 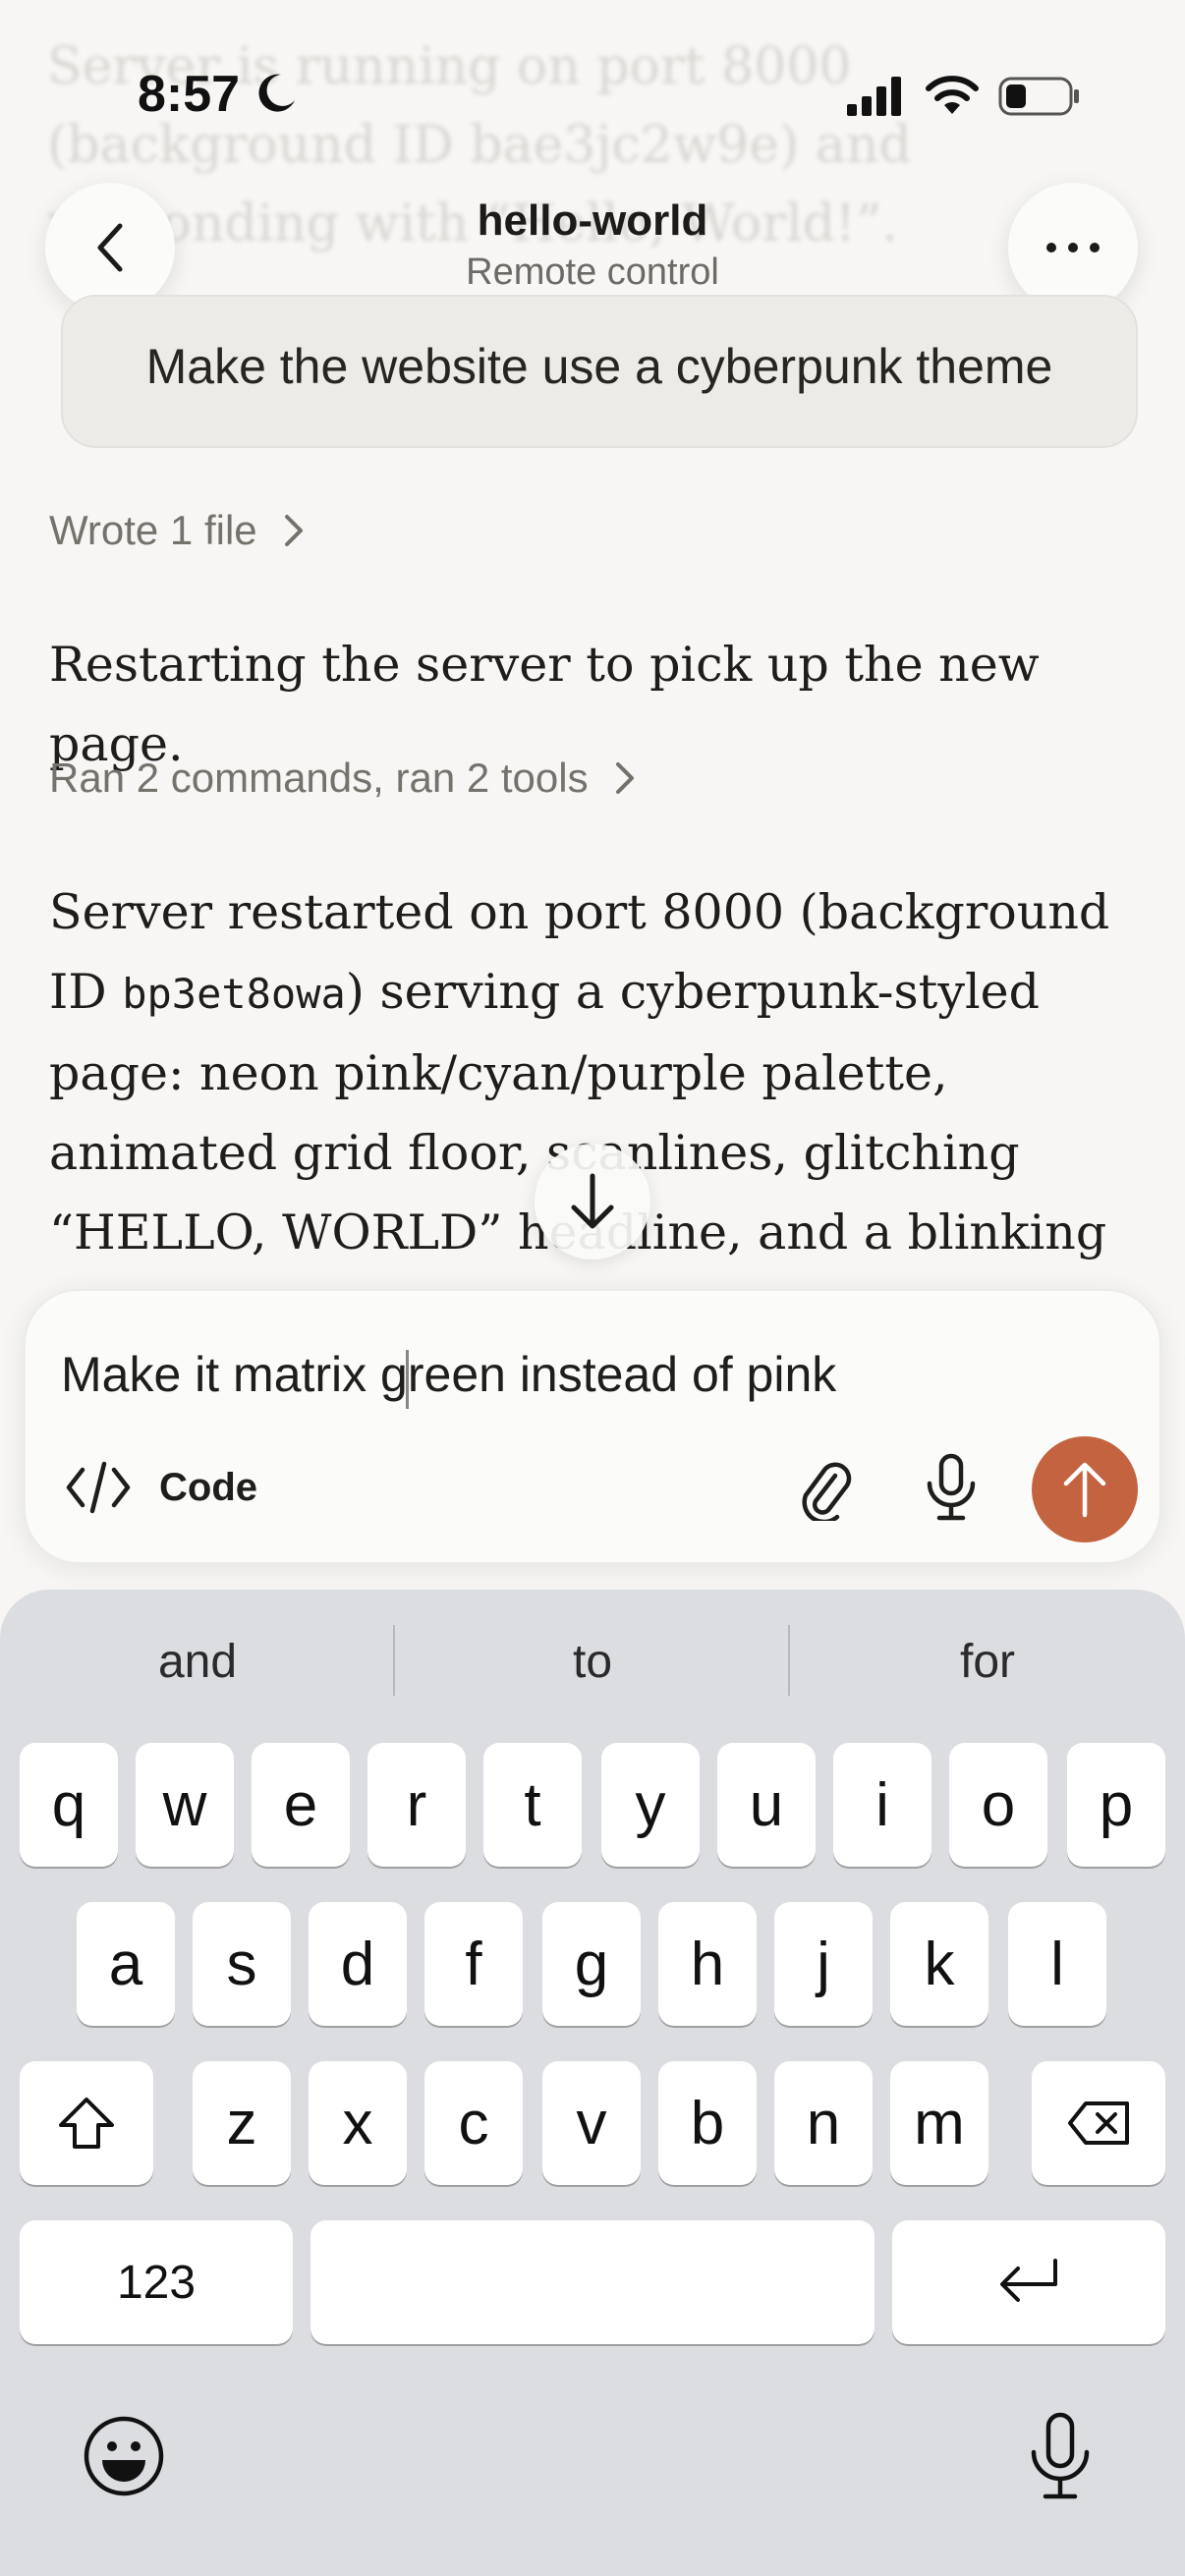 I want to click on return-icon, so click(x=1029, y=2280).